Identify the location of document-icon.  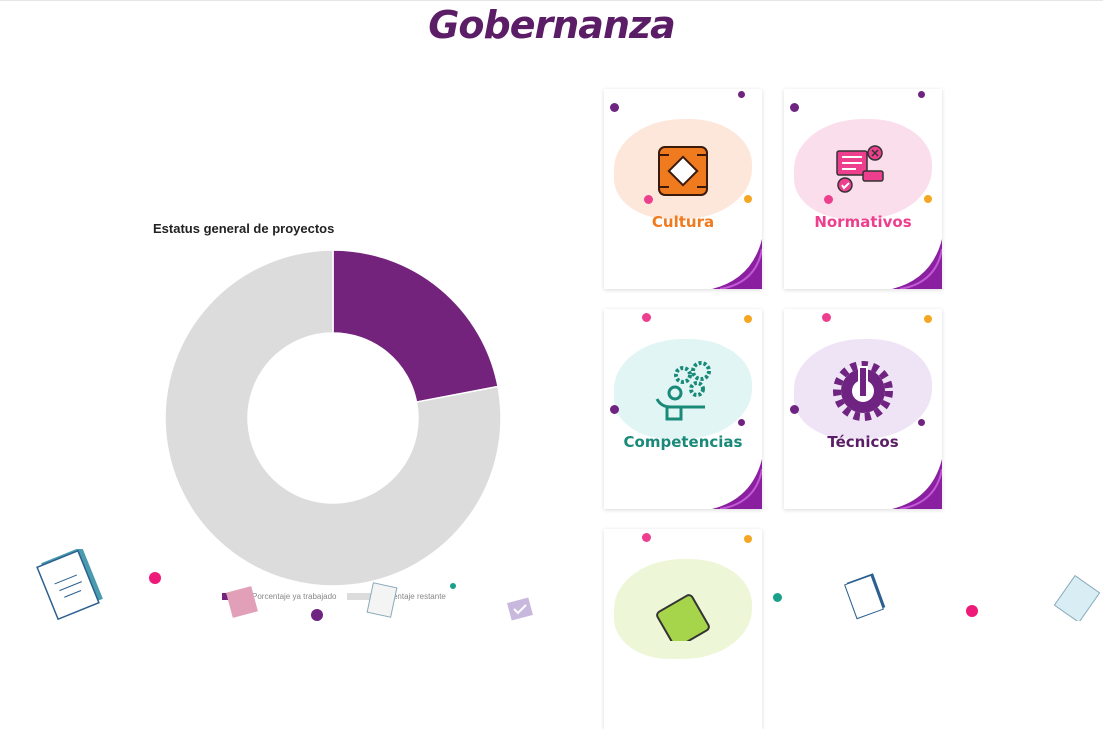
(860, 169).